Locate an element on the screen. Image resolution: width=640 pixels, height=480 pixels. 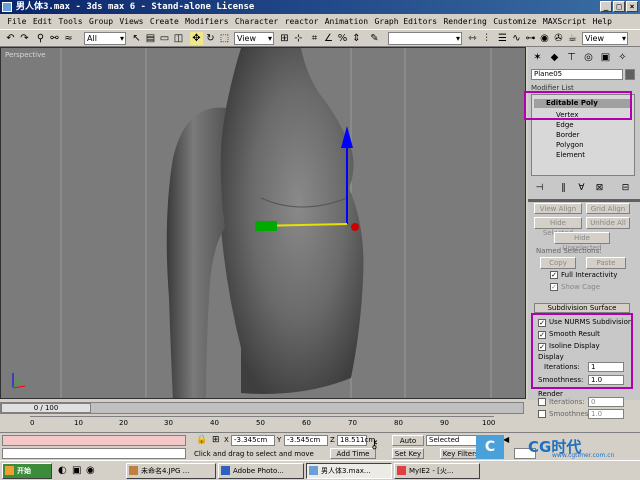
minimize-button: _ is located at coordinates (606, 6).